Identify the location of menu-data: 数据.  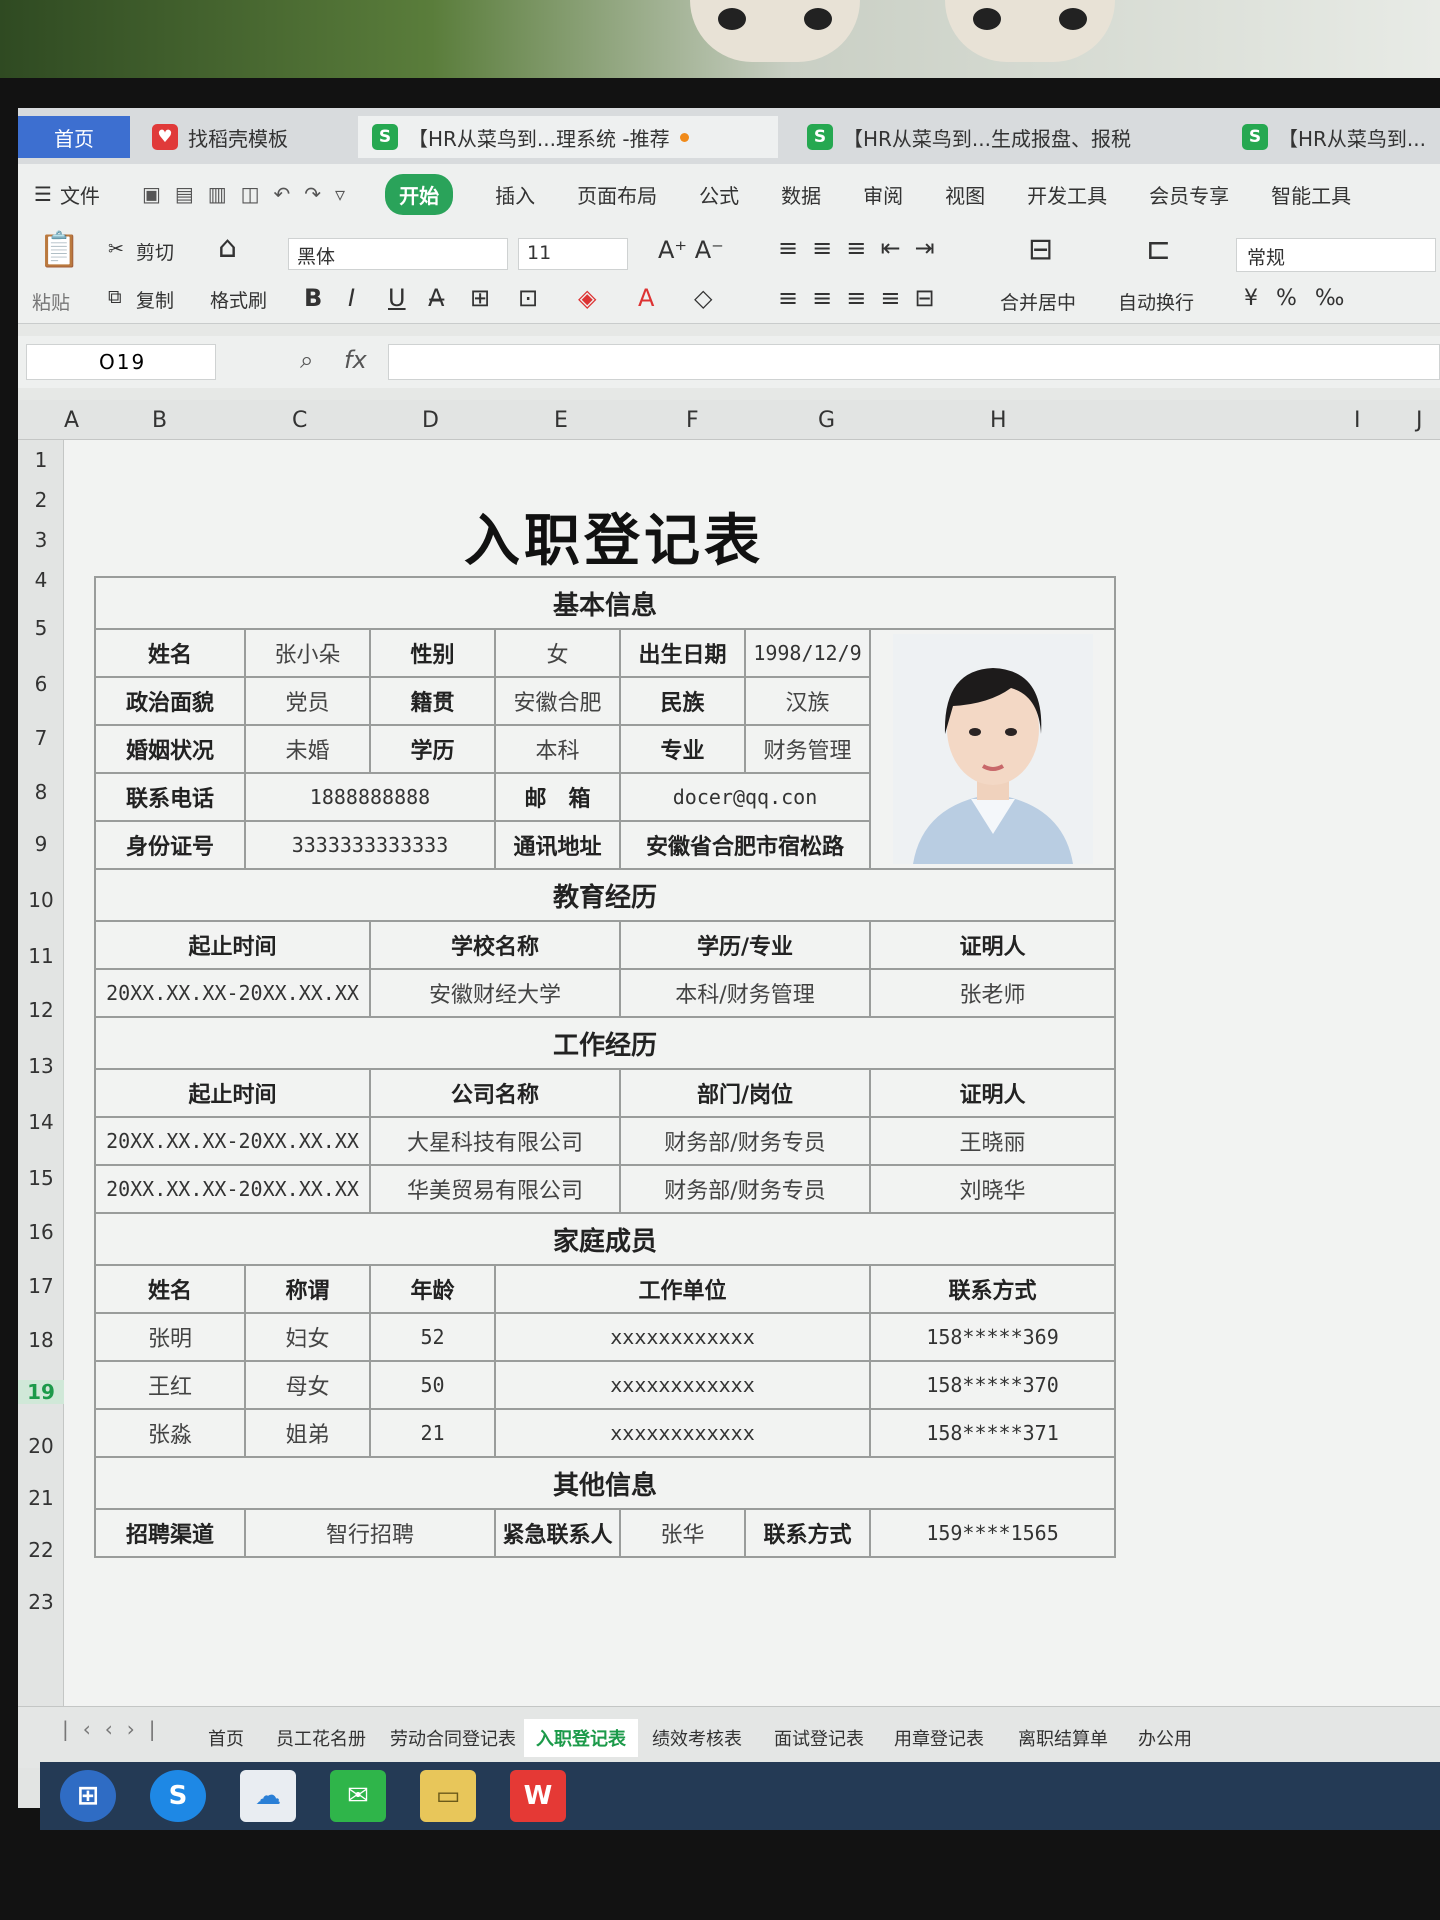
(801, 194).